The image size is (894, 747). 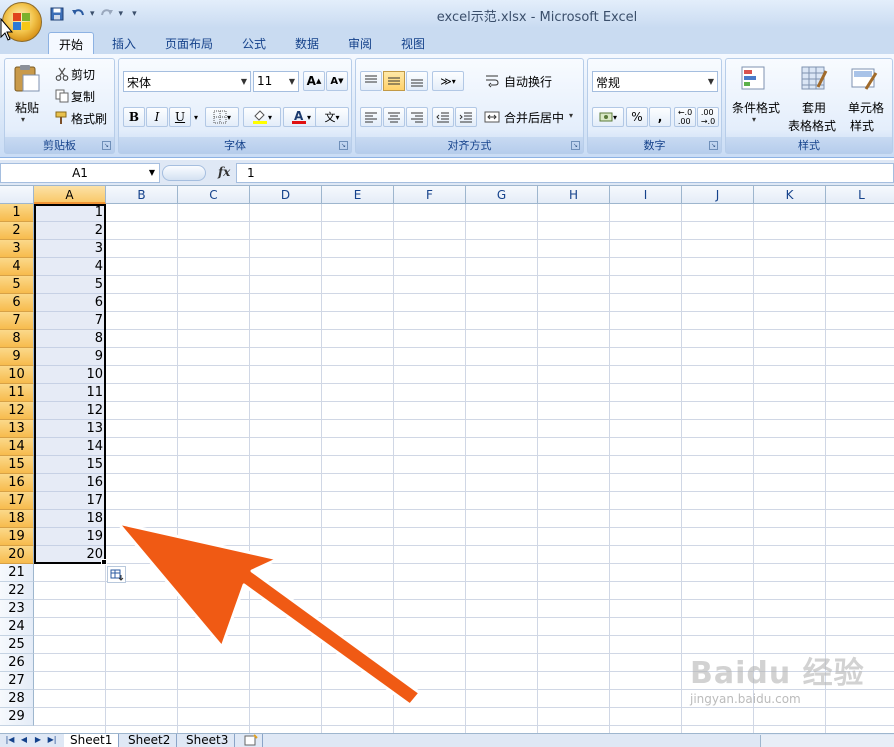 What do you see at coordinates (104, 562) in the screenshot?
I see `fill-handle` at bounding box center [104, 562].